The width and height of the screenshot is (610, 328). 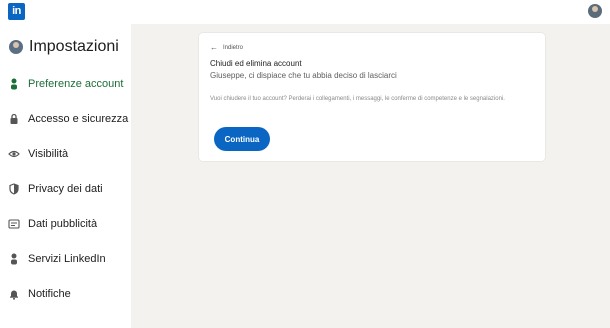 I want to click on sidebar-item-label: Preferenze account, so click(x=76, y=84).